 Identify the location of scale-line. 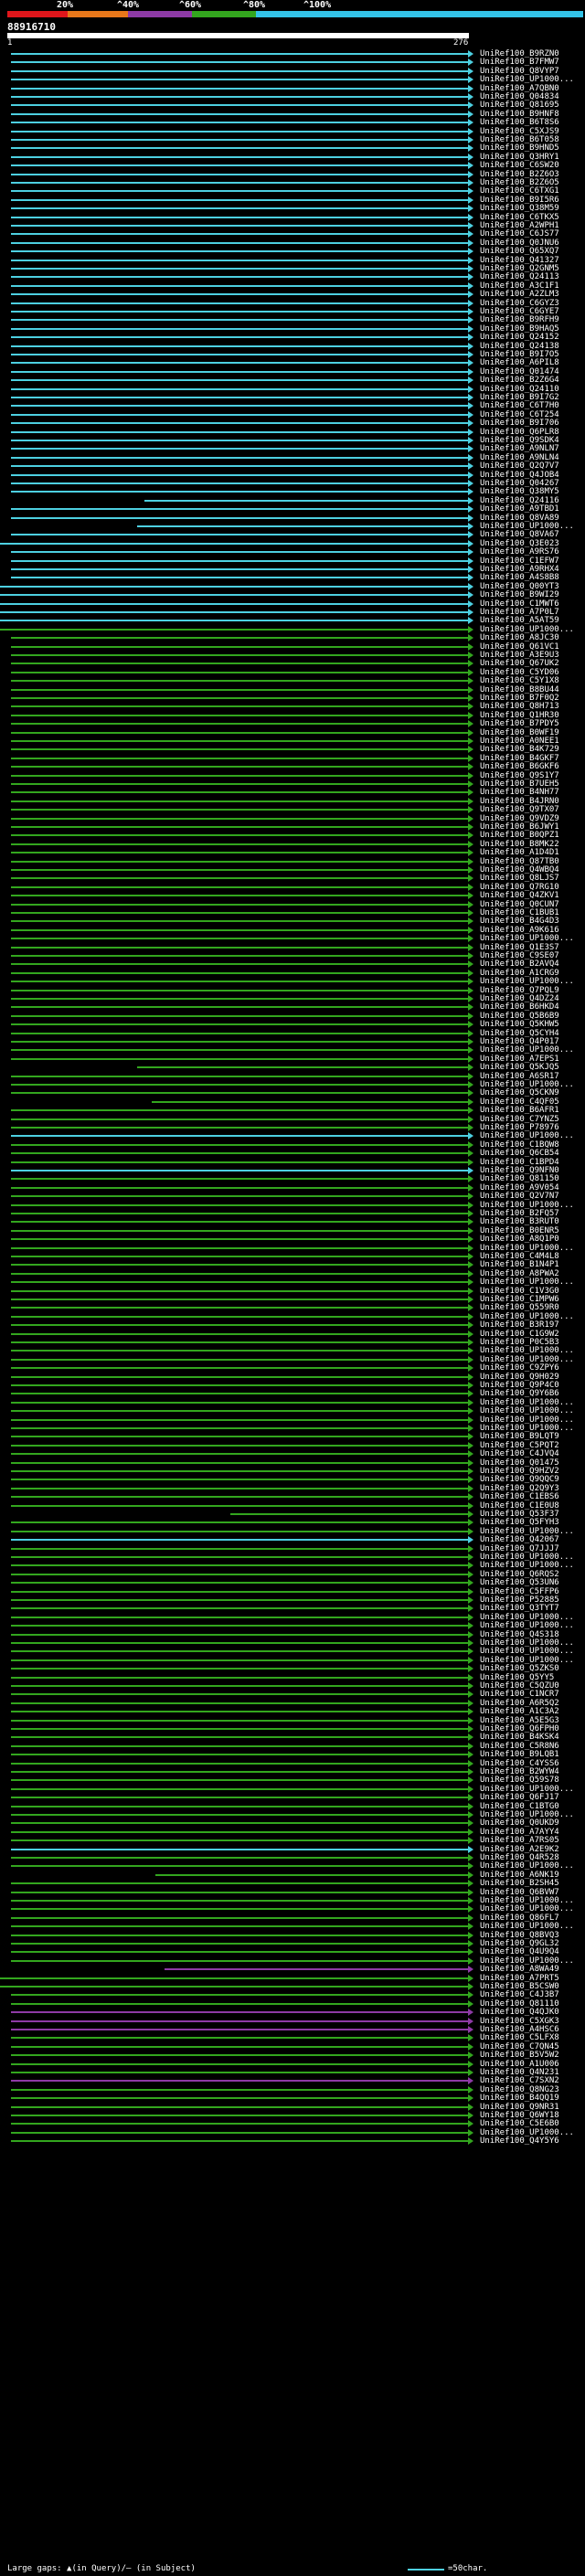
(426, 2570).